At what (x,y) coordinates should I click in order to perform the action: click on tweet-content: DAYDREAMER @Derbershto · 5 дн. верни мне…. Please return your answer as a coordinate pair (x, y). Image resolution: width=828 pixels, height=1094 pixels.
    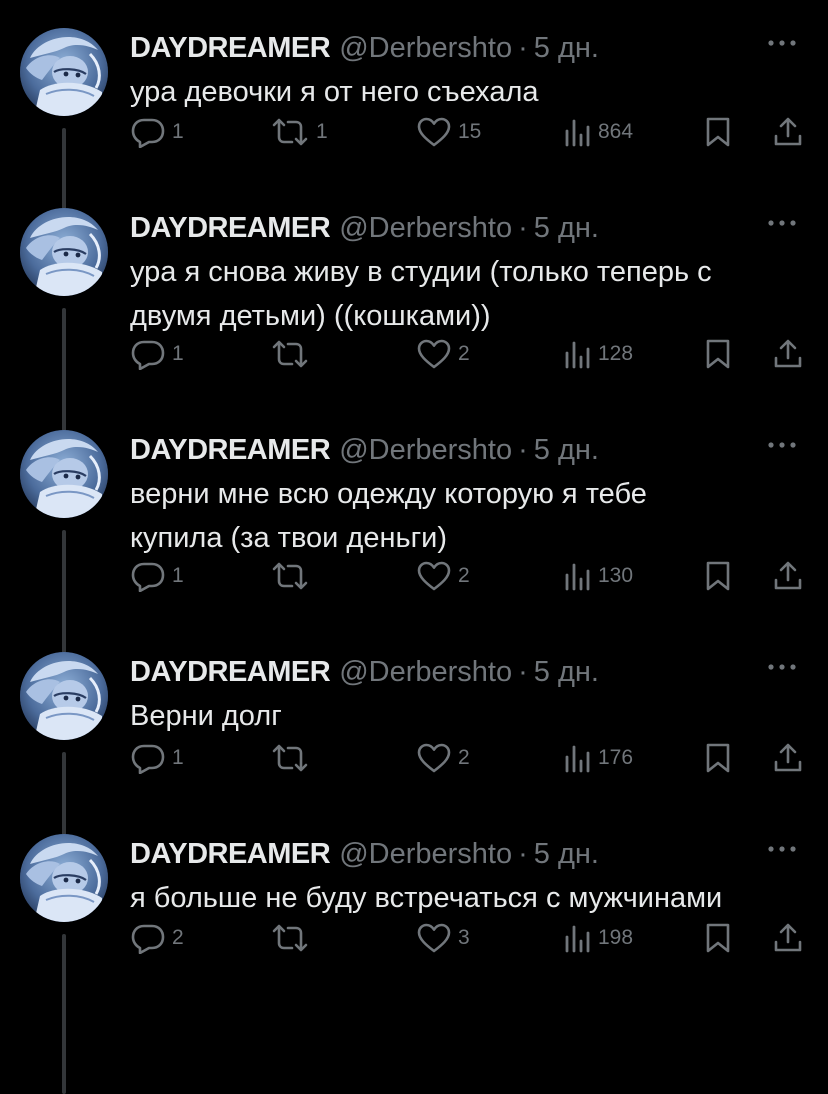
    Looking at the image, I should click on (466, 511).